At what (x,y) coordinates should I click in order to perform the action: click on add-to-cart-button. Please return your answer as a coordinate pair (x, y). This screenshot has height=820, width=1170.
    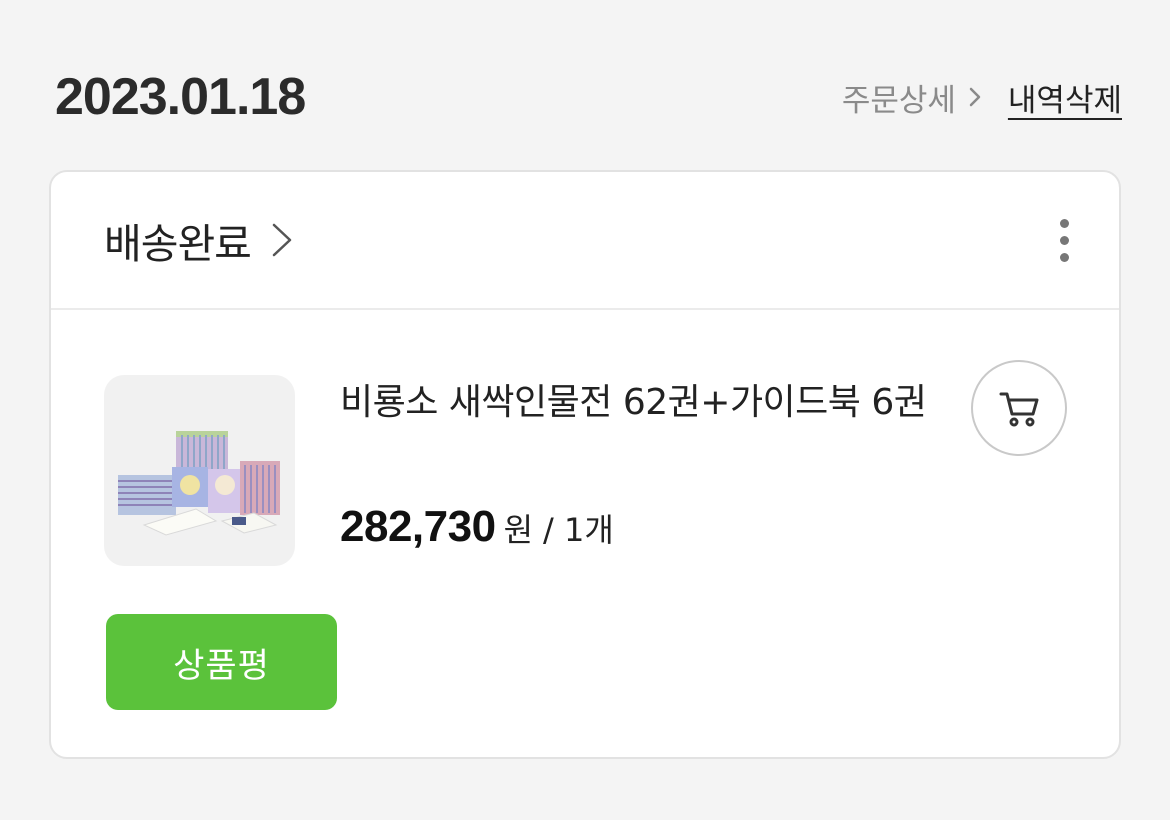
    Looking at the image, I should click on (1019, 408).